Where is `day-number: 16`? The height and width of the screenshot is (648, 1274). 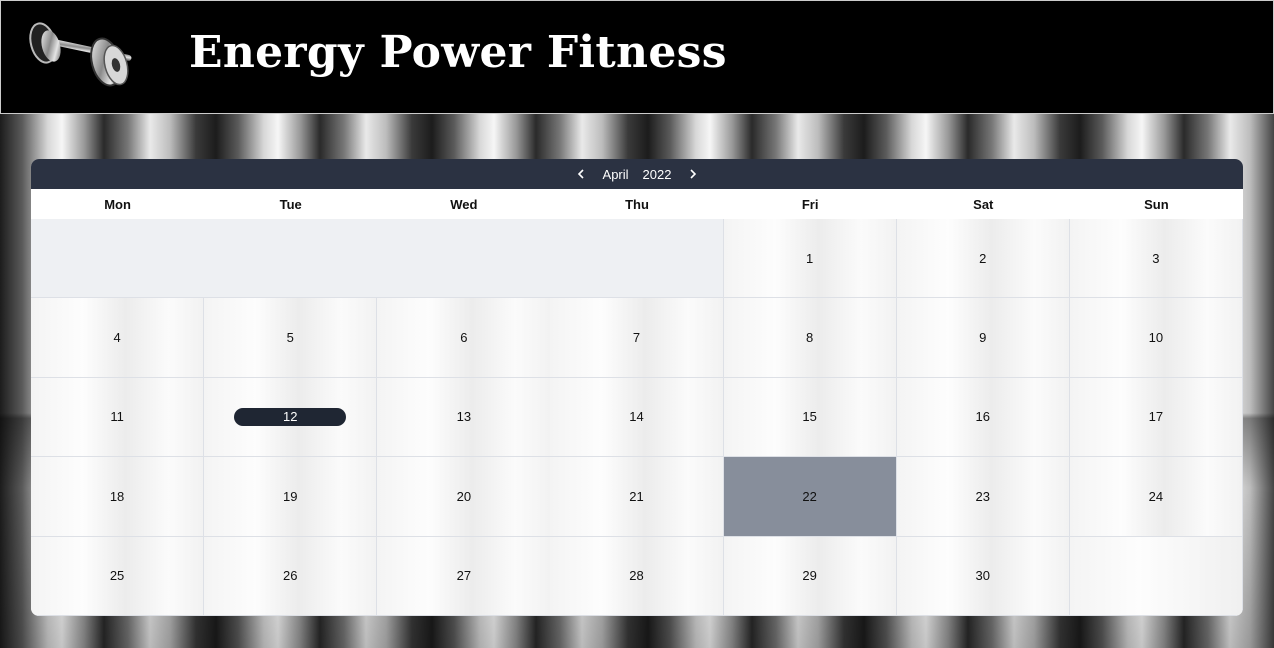
day-number: 16 is located at coordinates (982, 417).